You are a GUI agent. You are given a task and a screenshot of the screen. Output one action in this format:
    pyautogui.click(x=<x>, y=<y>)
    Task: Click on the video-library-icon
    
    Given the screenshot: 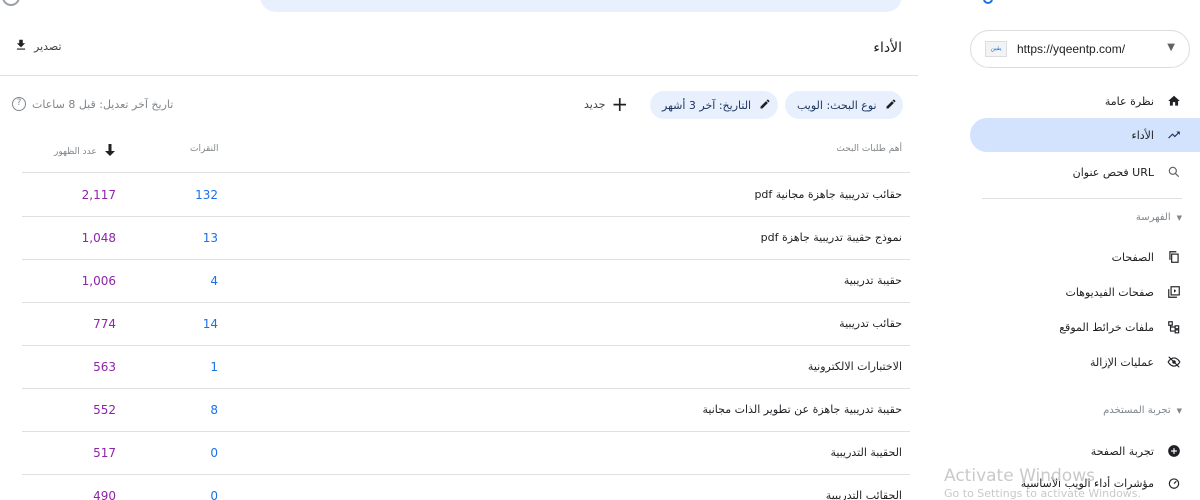 What is the action you would take?
    pyautogui.click(x=1174, y=292)
    